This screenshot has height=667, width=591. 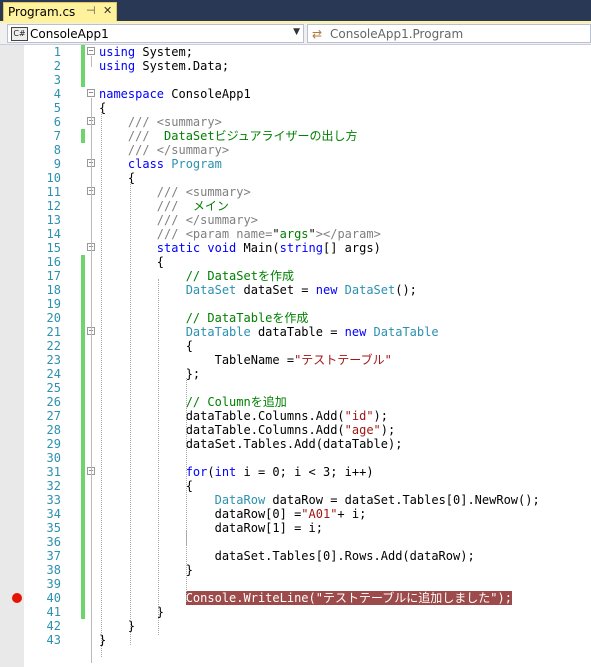 What do you see at coordinates (53, 192) in the screenshot?
I see `line-number: 11` at bounding box center [53, 192].